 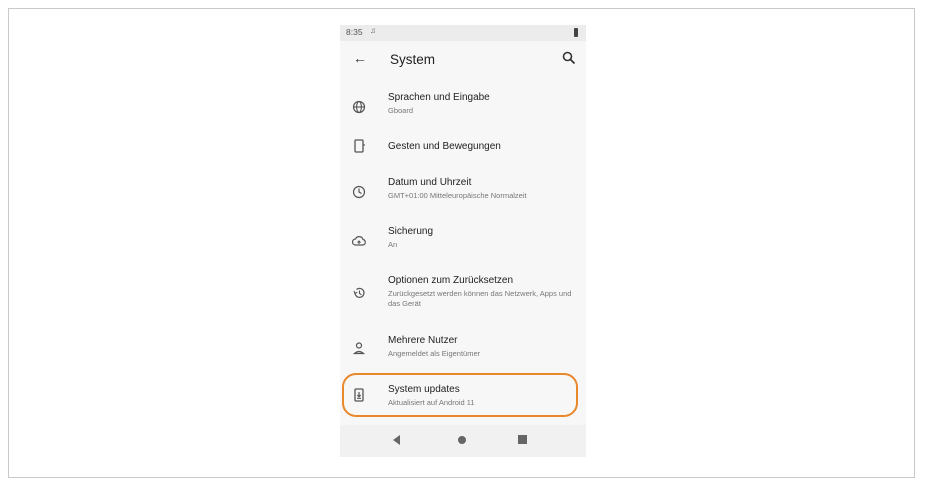 I want to click on clock-icon, so click(x=359, y=192).